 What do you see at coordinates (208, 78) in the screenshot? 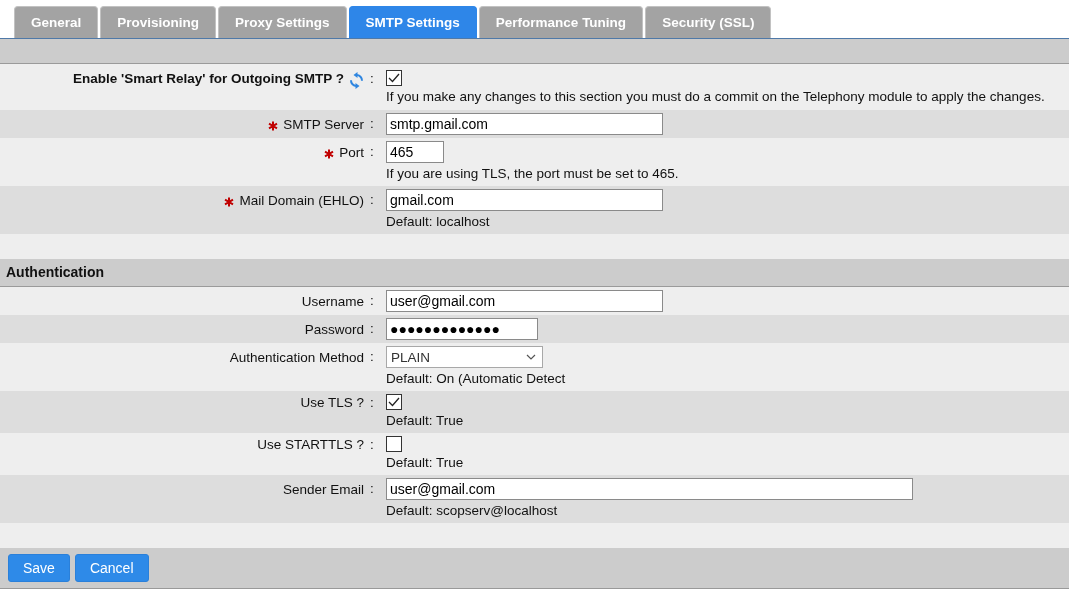
I see `field-label: Enable 'Smart Relay' for Outgoing SMTP ?` at bounding box center [208, 78].